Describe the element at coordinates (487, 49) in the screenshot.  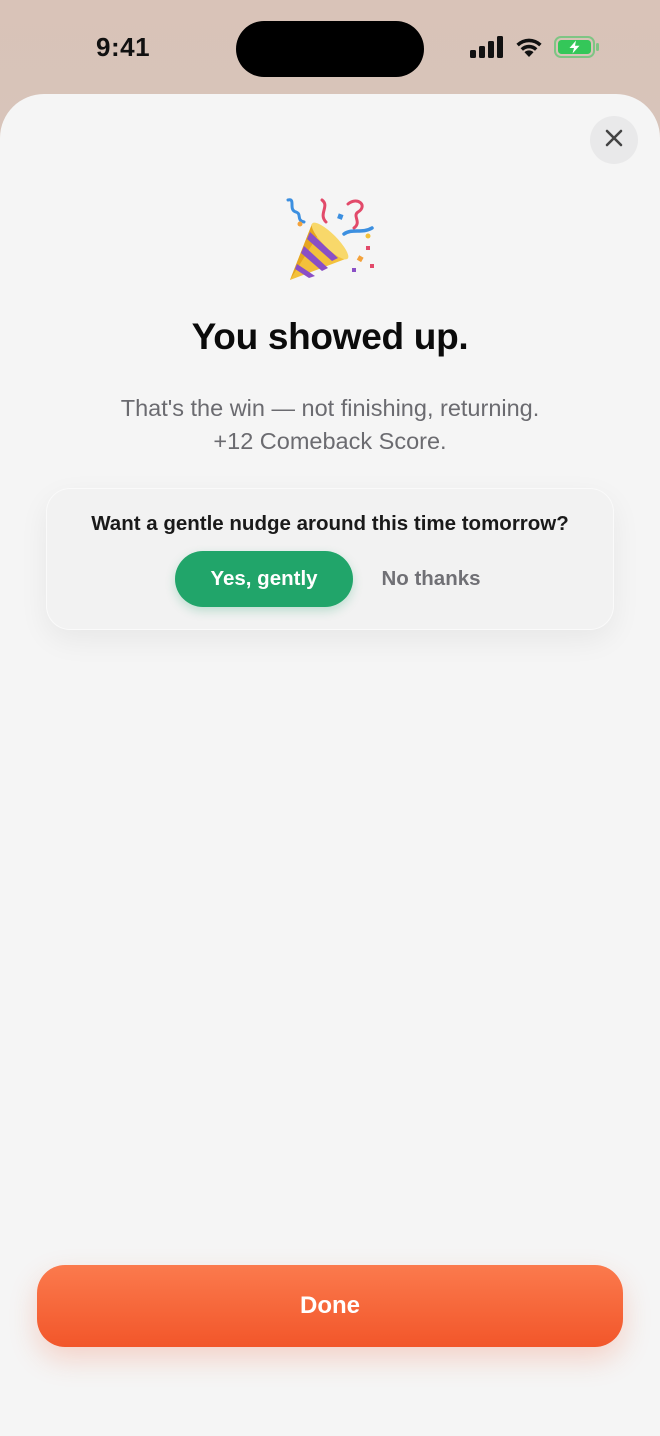
I see `cellular-signal-icon` at that location.